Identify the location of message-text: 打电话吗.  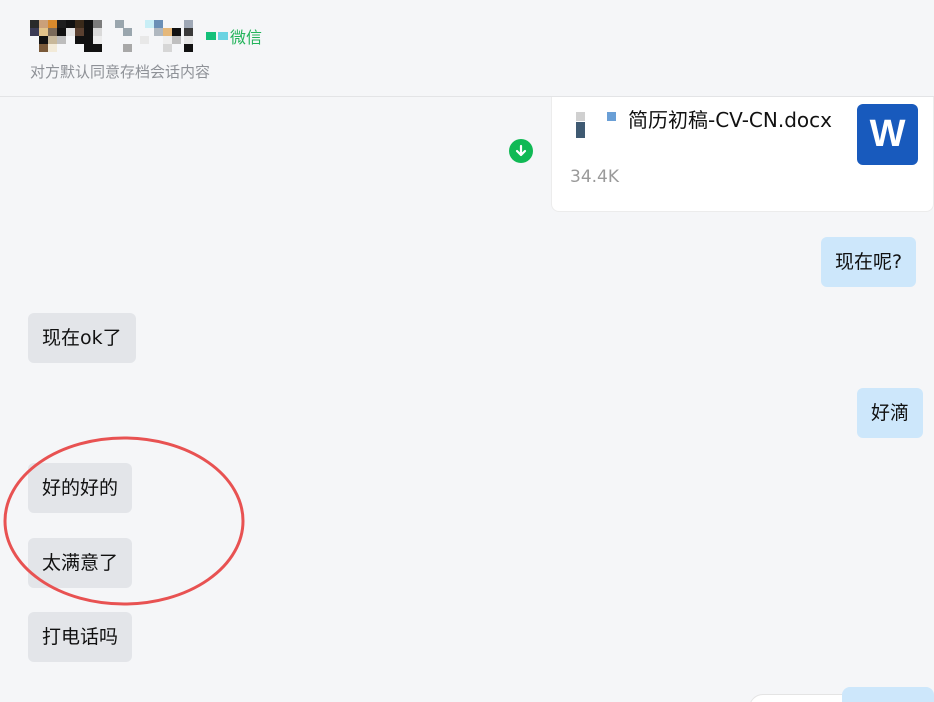
(80, 637).